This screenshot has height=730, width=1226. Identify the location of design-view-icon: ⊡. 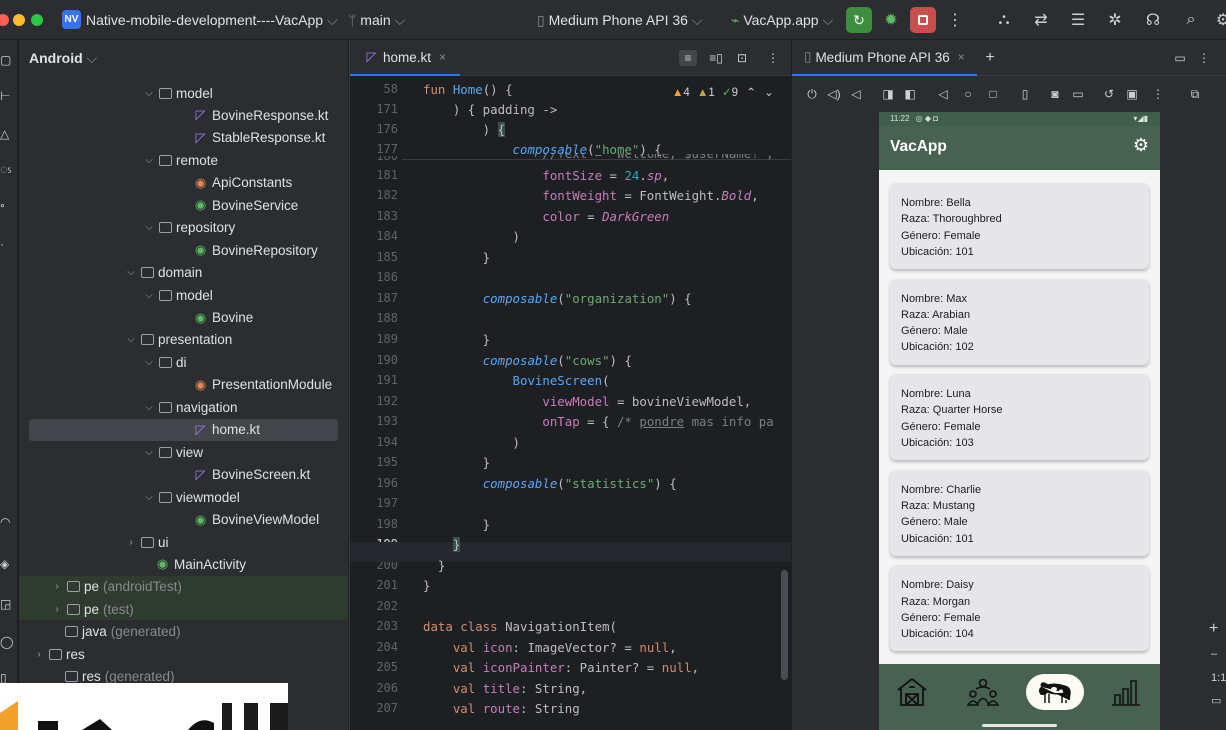
(742, 58).